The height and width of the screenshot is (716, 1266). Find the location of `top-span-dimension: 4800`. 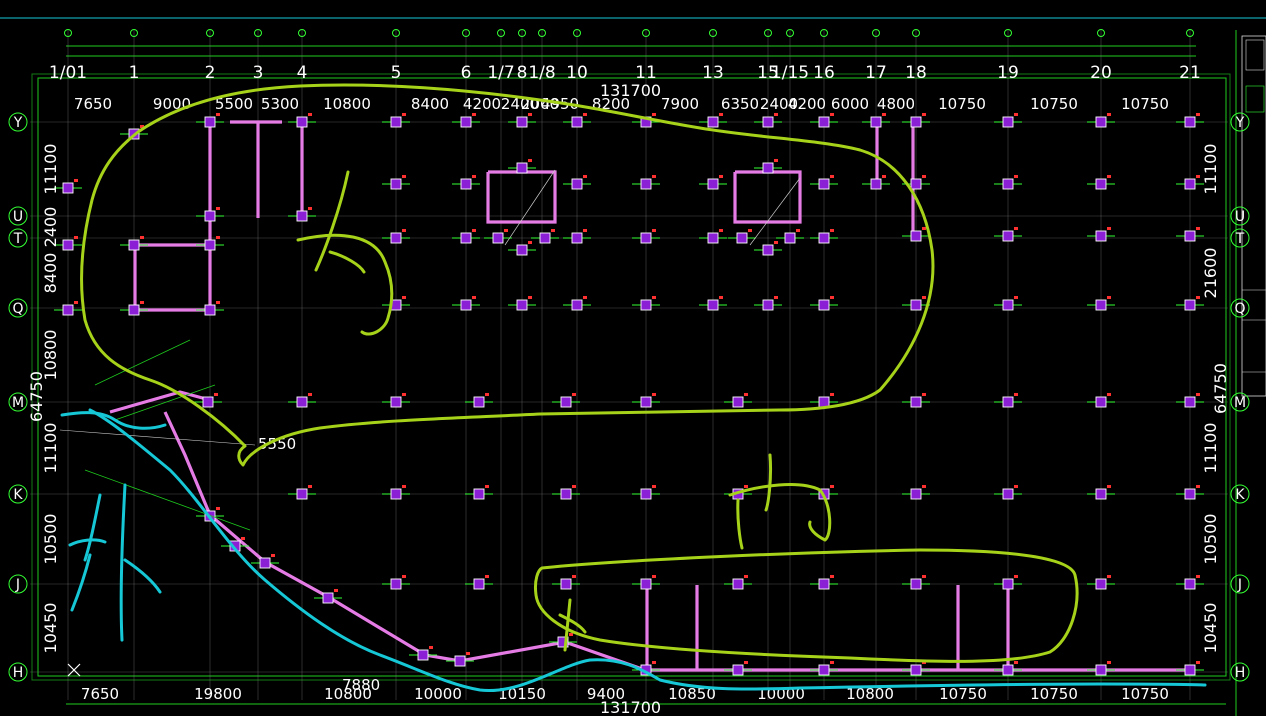

top-span-dimension: 4800 is located at coordinates (896, 104).